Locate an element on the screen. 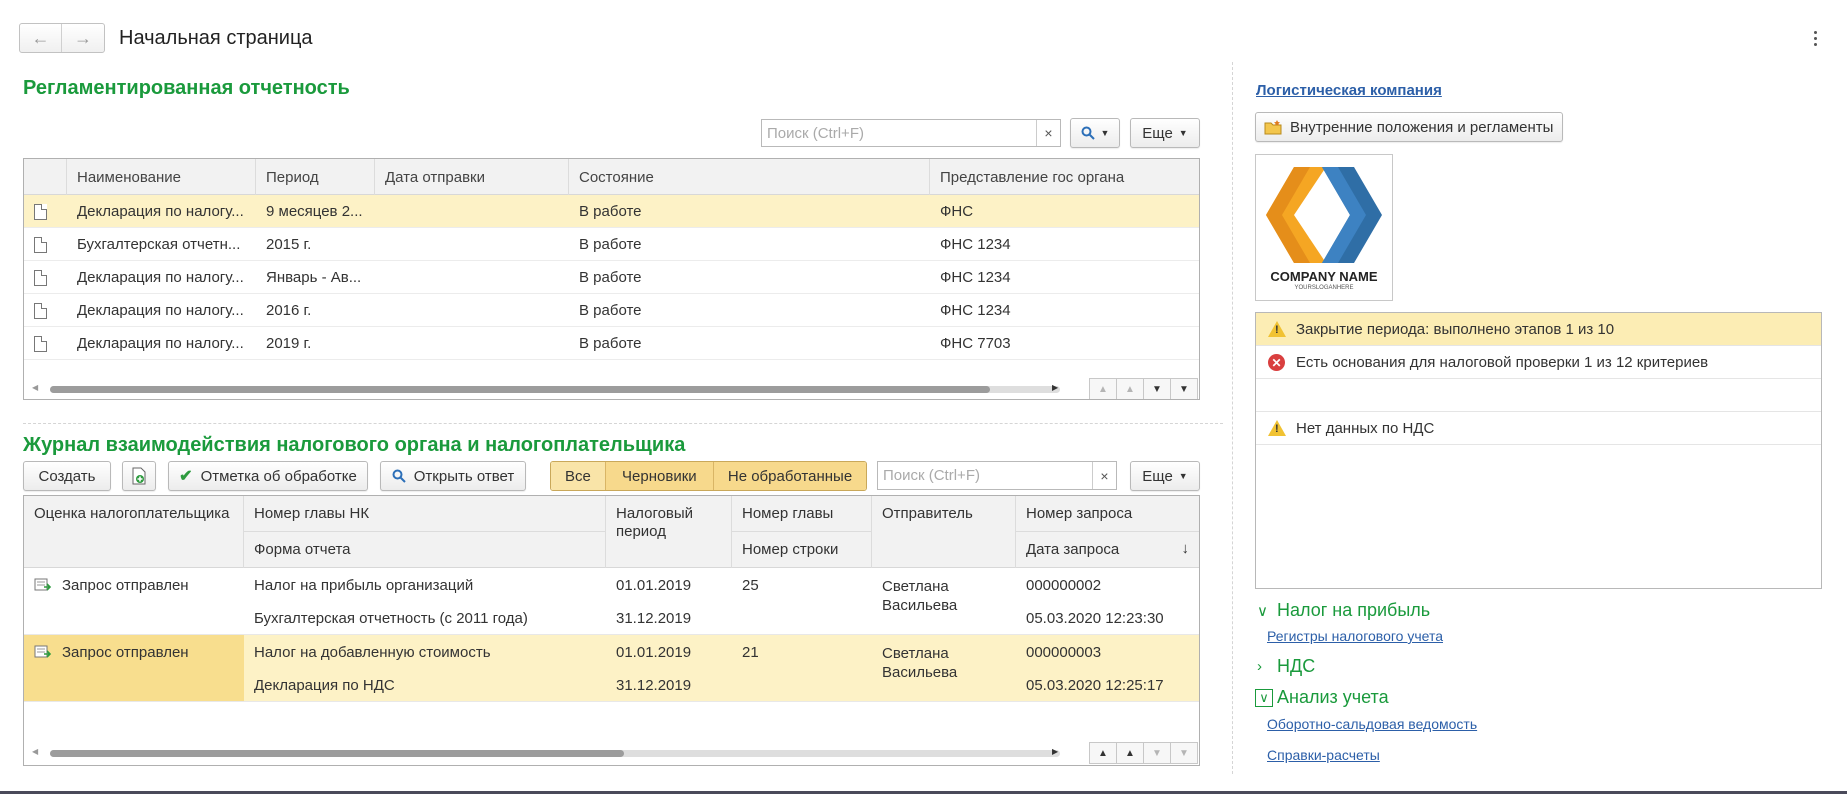 Image resolution: width=1847 pixels, height=794 pixels. column-header-request-date: Дата запроса ↓ is located at coordinates (1107, 550).